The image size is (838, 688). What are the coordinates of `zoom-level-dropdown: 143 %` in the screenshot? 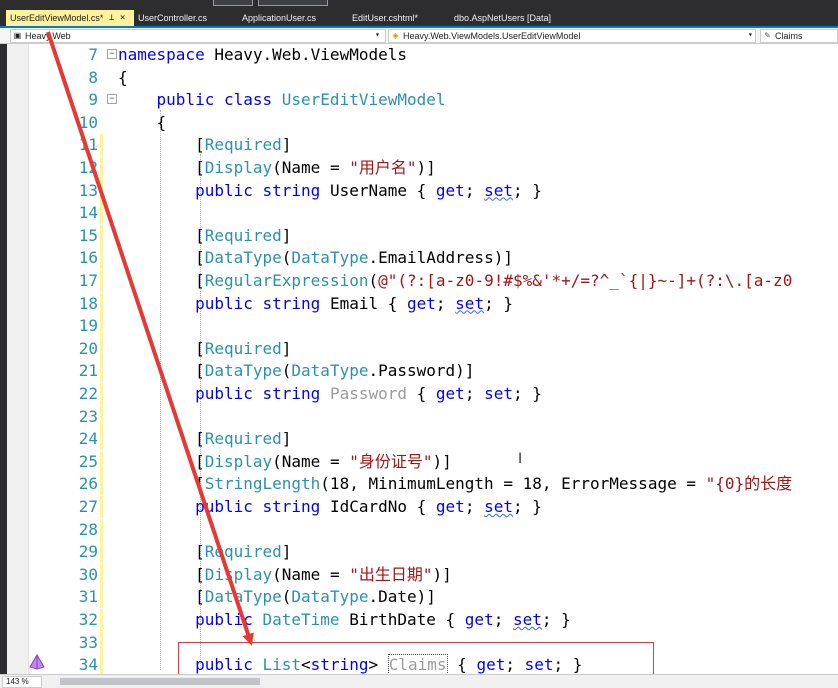 It's located at (22, 682).